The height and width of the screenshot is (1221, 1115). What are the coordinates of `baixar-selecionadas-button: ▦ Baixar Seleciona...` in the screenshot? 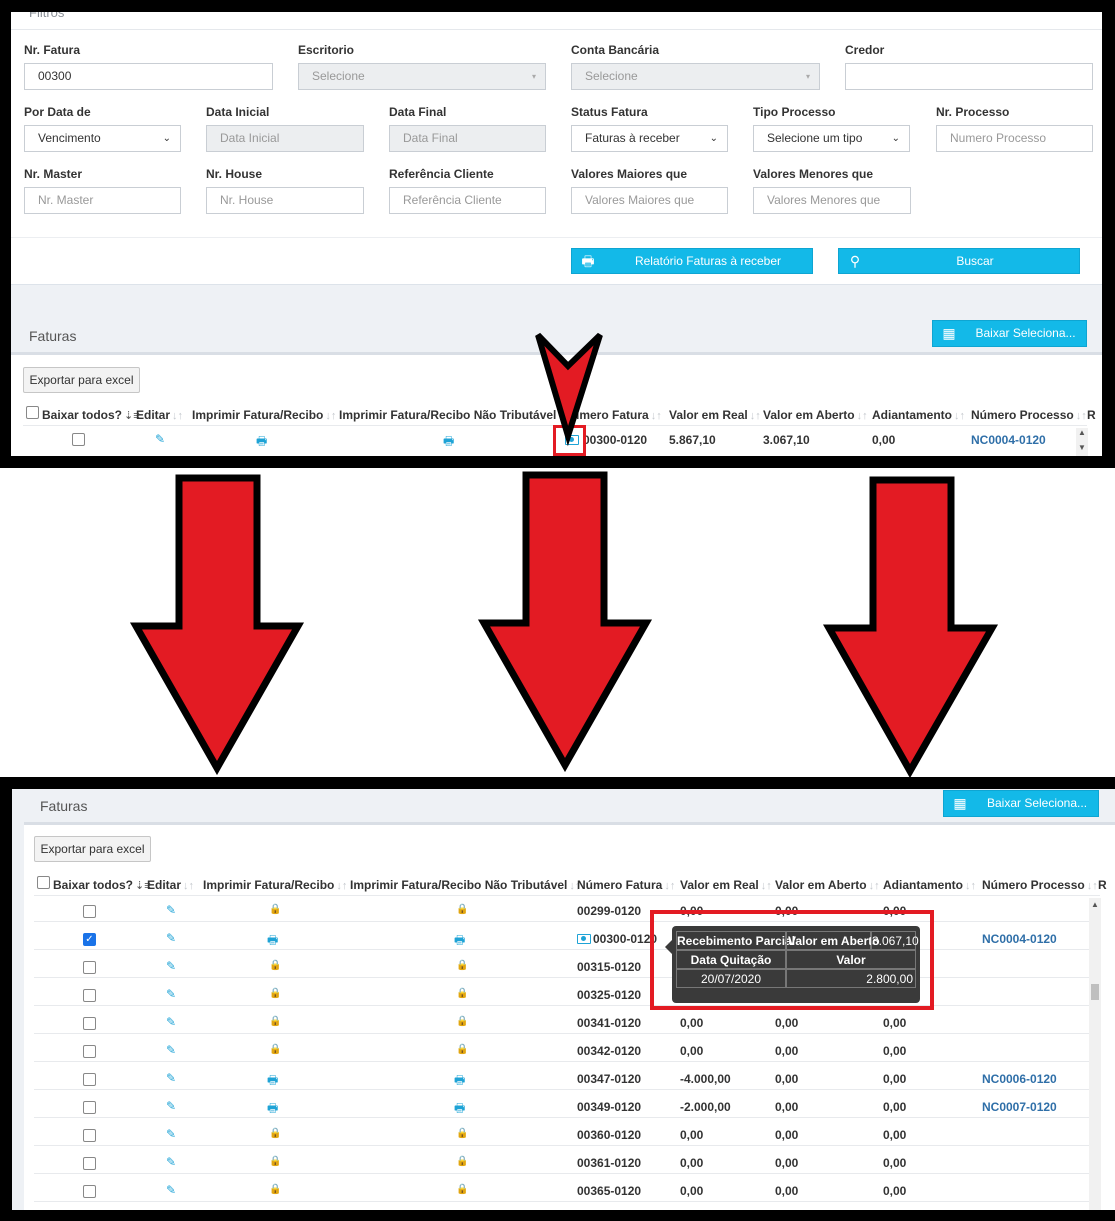 It's located at (1021, 803).